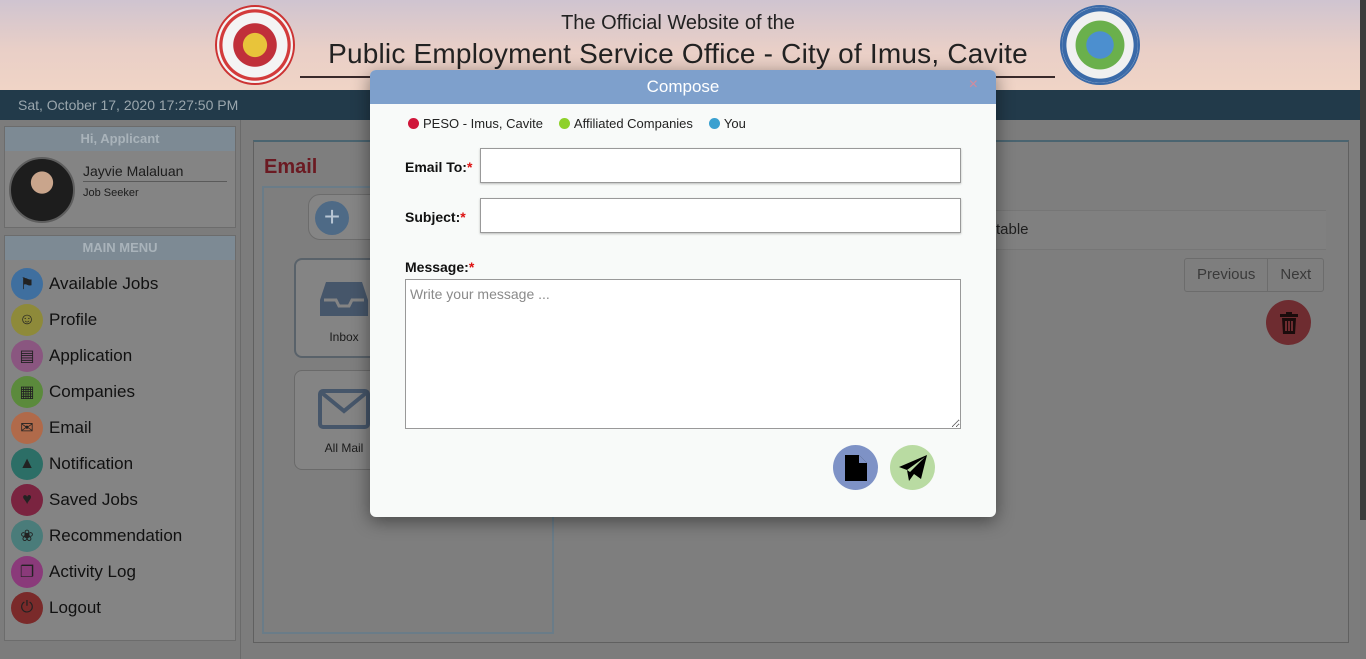 This screenshot has height=659, width=1366. What do you see at coordinates (435, 217) in the screenshot?
I see `subject-label: Subject:*` at bounding box center [435, 217].